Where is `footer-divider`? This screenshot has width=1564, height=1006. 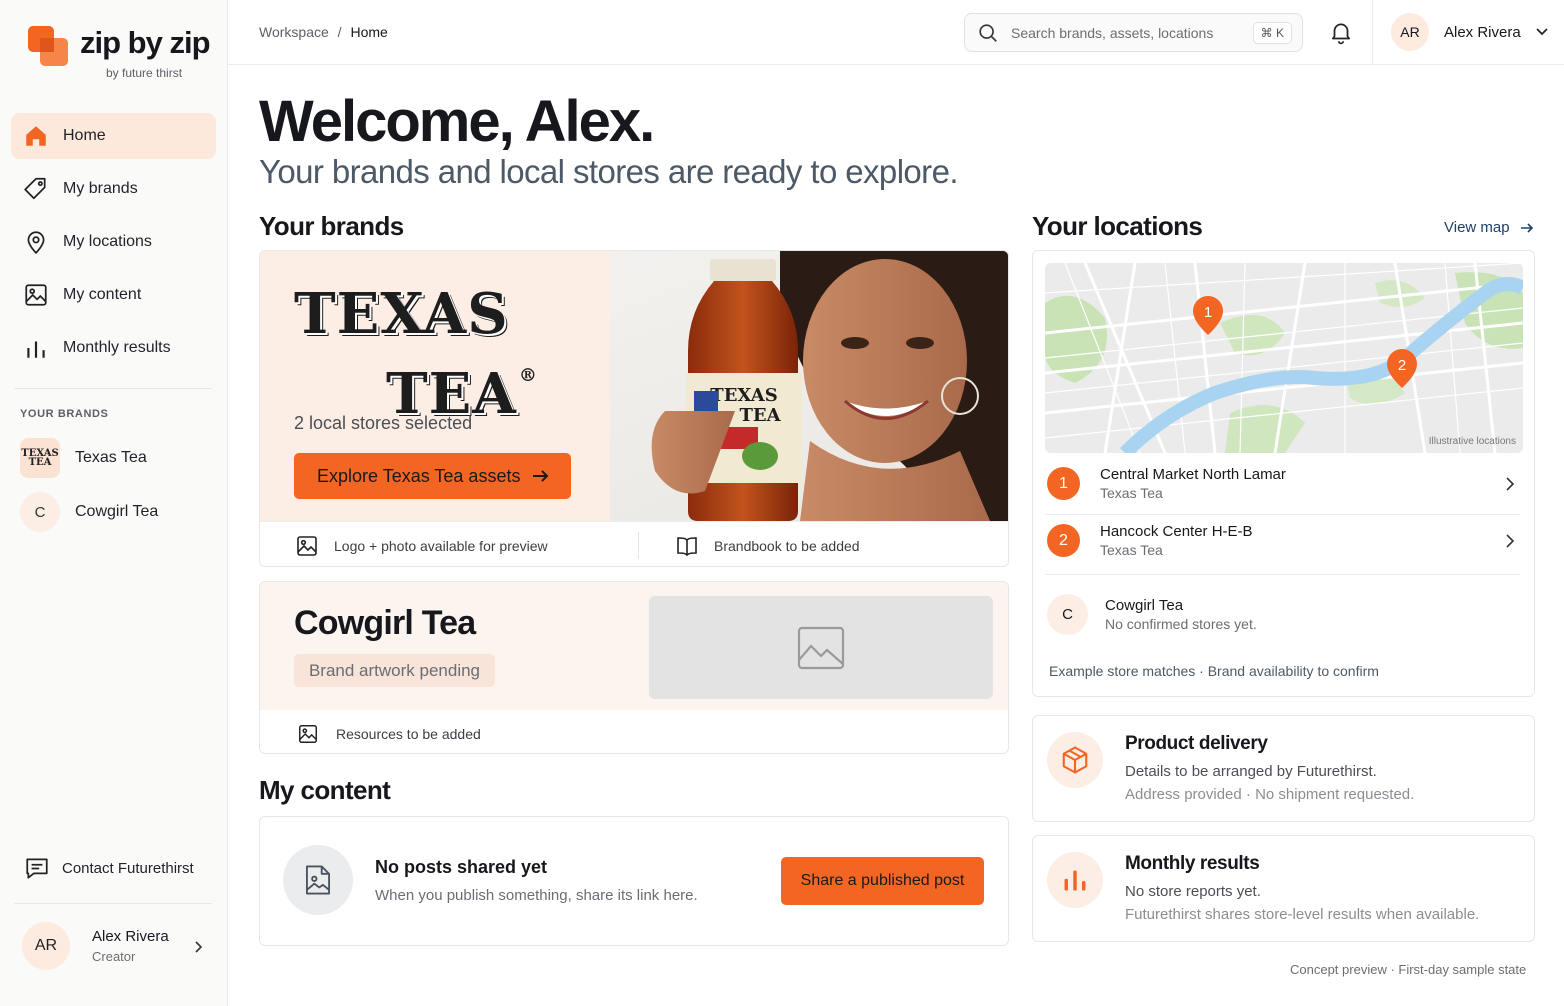 footer-divider is located at coordinates (638, 545).